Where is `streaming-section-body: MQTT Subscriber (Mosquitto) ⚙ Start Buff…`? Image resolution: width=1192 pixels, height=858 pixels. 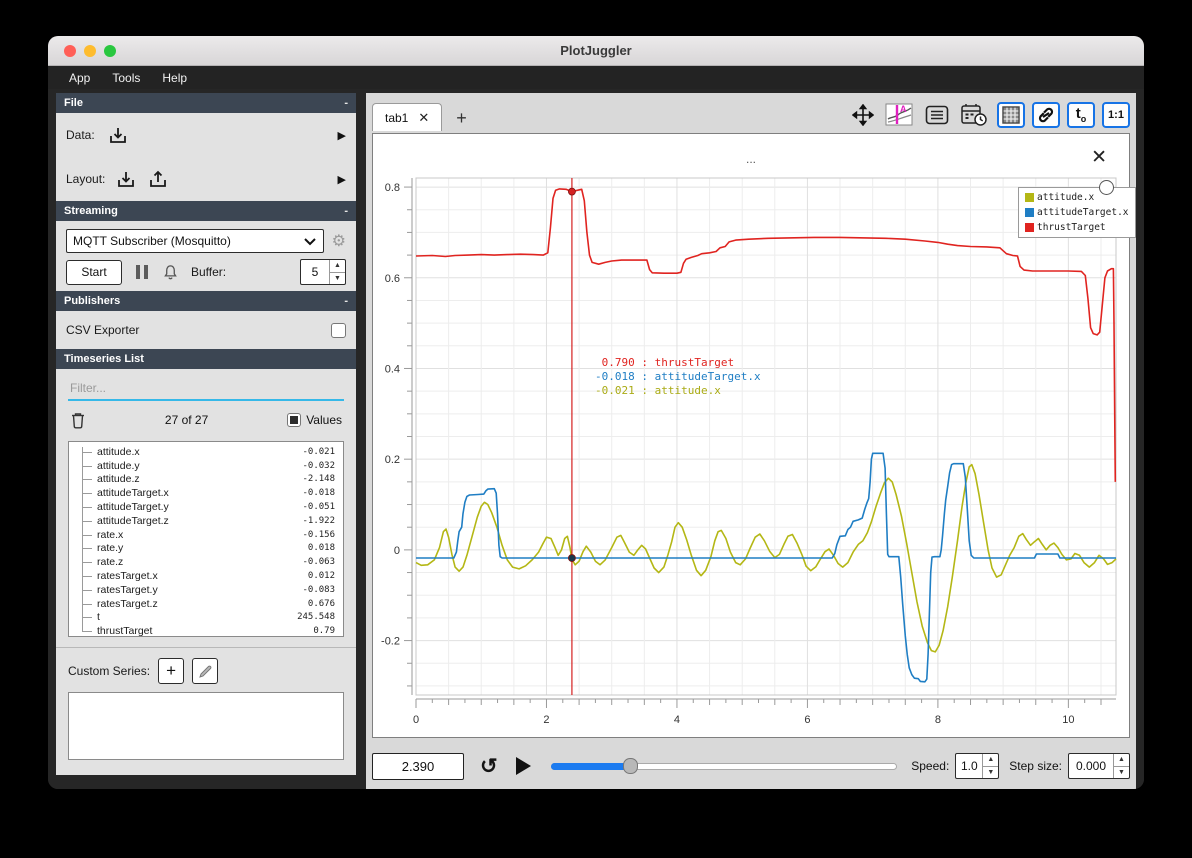
streaming-section-body: MQTT Subscriber (Mosquitto) ⚙ Start Buff… is located at coordinates (206, 256).